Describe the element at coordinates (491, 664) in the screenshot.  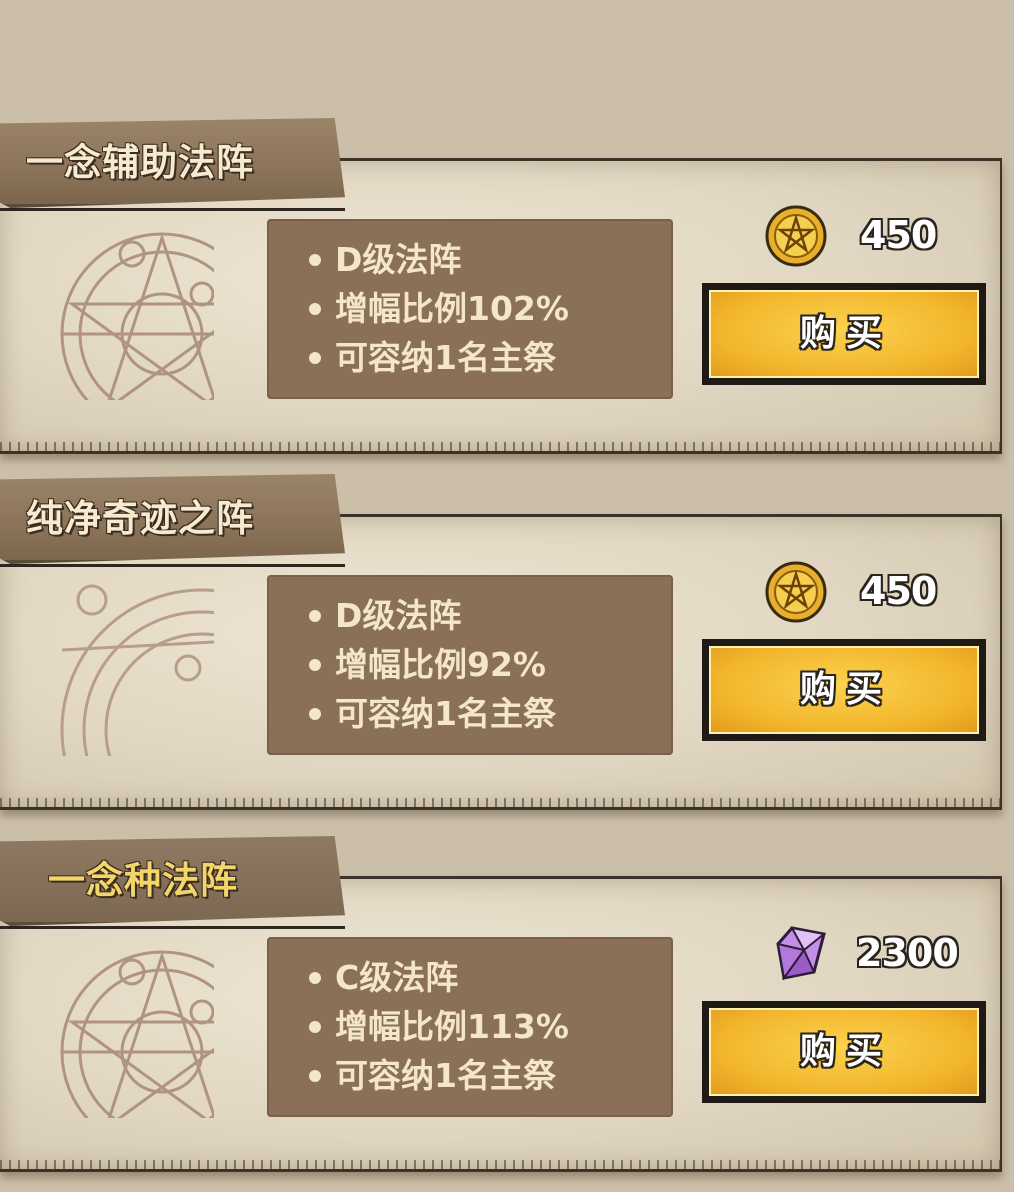
I see `feature-item: 增幅比例92%` at that location.